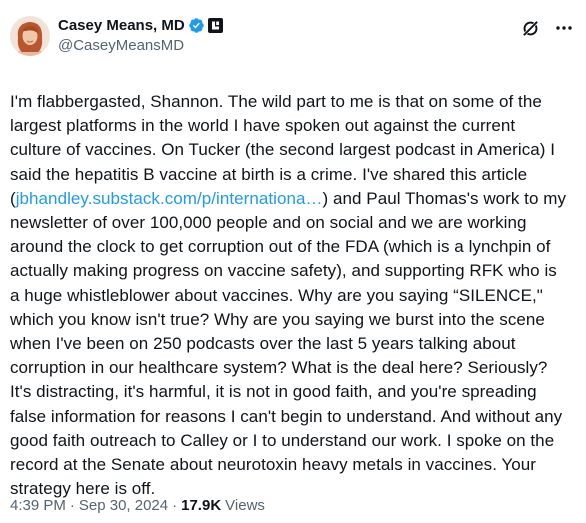 This screenshot has height=523, width=586. What do you see at coordinates (547, 26) in the screenshot?
I see `header-actions` at bounding box center [547, 26].